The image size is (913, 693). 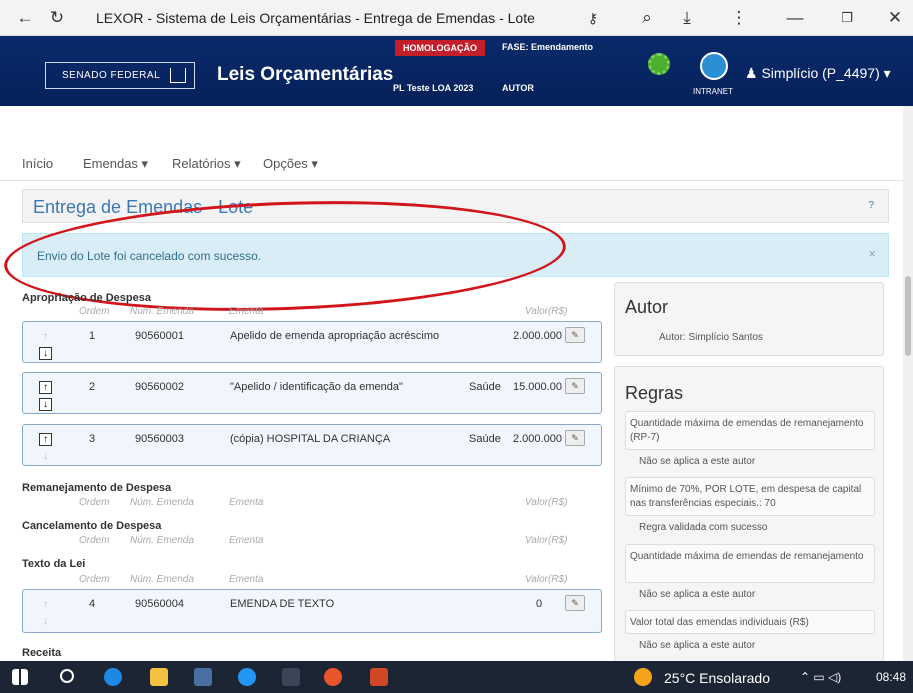 I want to click on back-arrow-icon: ←, so click(x=25, y=18).